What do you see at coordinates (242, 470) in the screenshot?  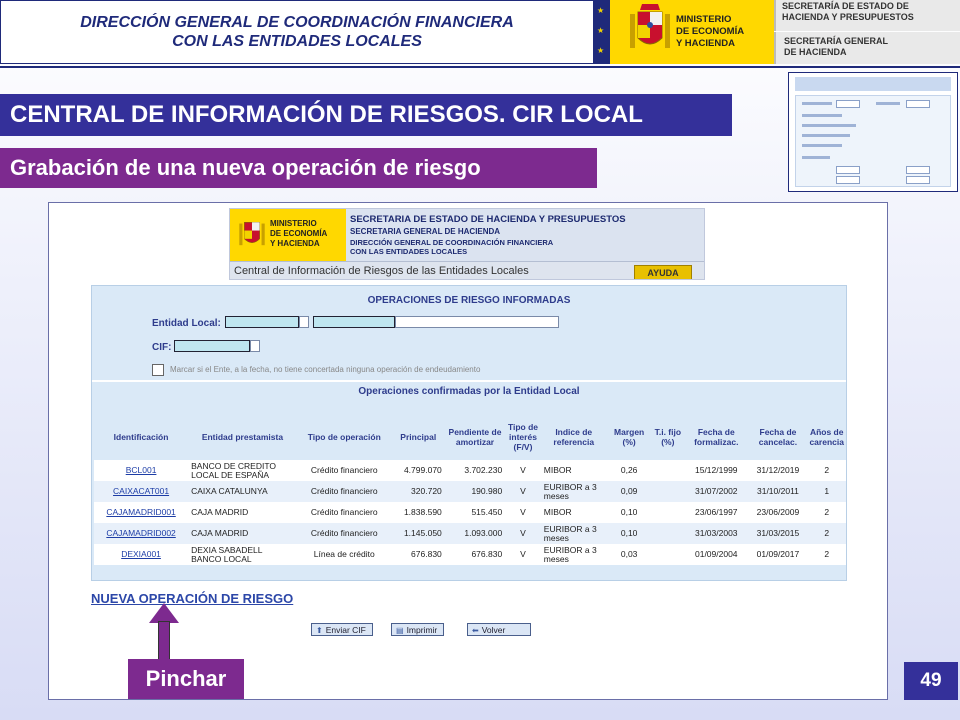 I see `cell-entidad: BANCO DE CREDITO LOCAL DE ESPAÑA` at bounding box center [242, 470].